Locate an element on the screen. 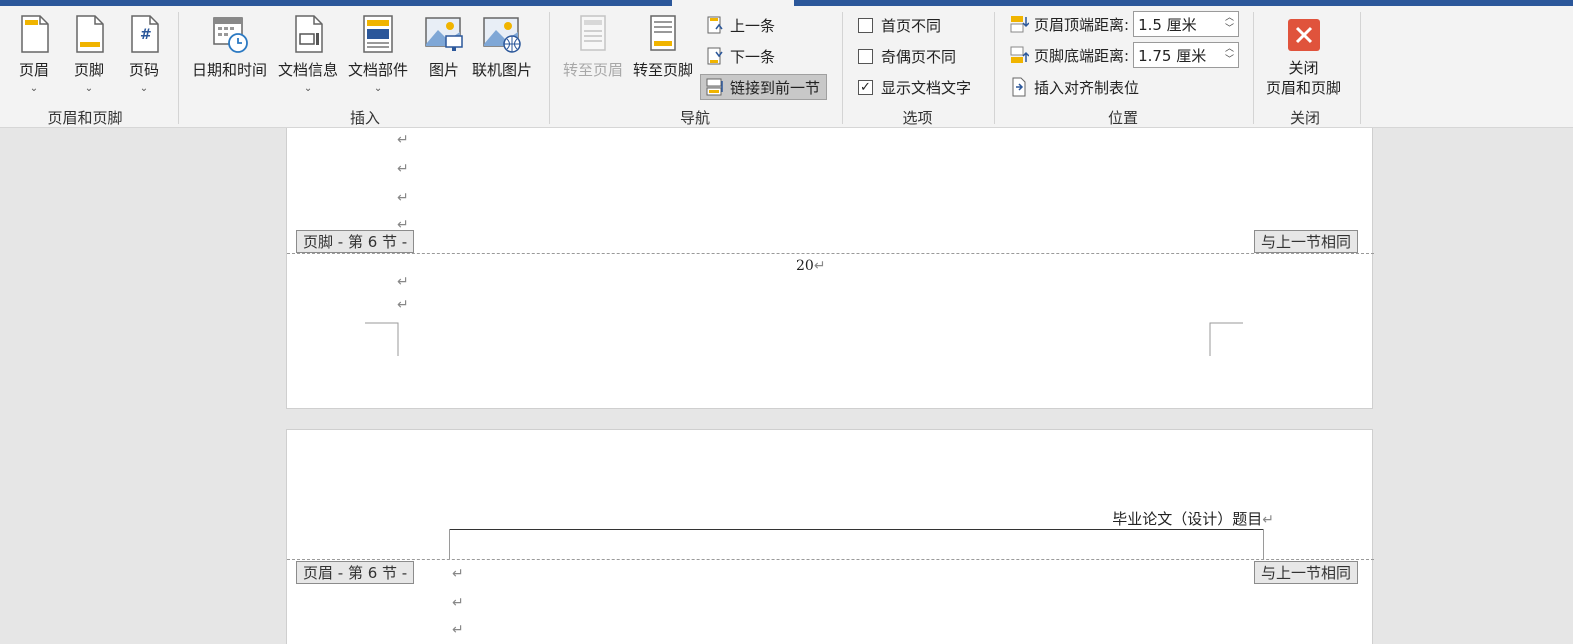 Image resolution: width=1573 pixels, height=644 pixels. previous-button: 上一条 is located at coordinates (740, 25).